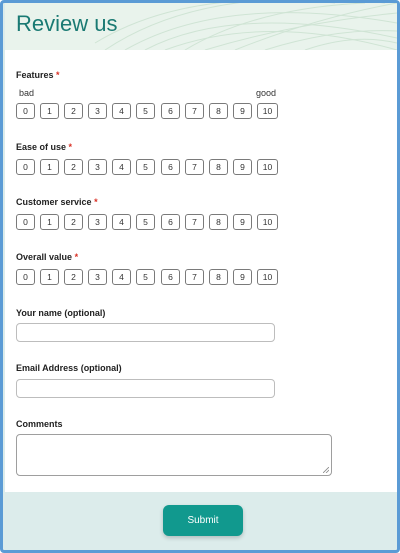  What do you see at coordinates (201, 26) in the screenshot?
I see `form-header: Review us` at bounding box center [201, 26].